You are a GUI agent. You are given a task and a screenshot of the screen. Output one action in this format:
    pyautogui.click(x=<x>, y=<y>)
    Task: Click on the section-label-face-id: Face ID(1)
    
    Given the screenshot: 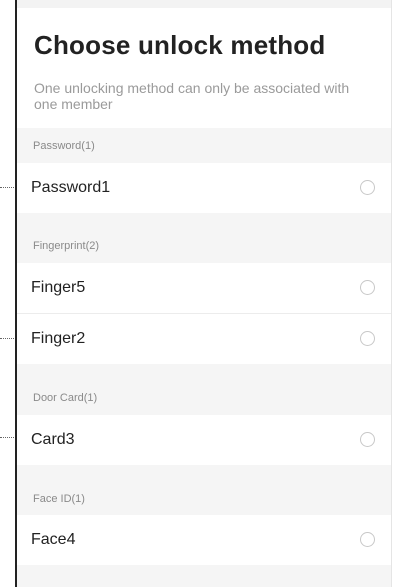 What is the action you would take?
    pyautogui.click(x=59, y=499)
    